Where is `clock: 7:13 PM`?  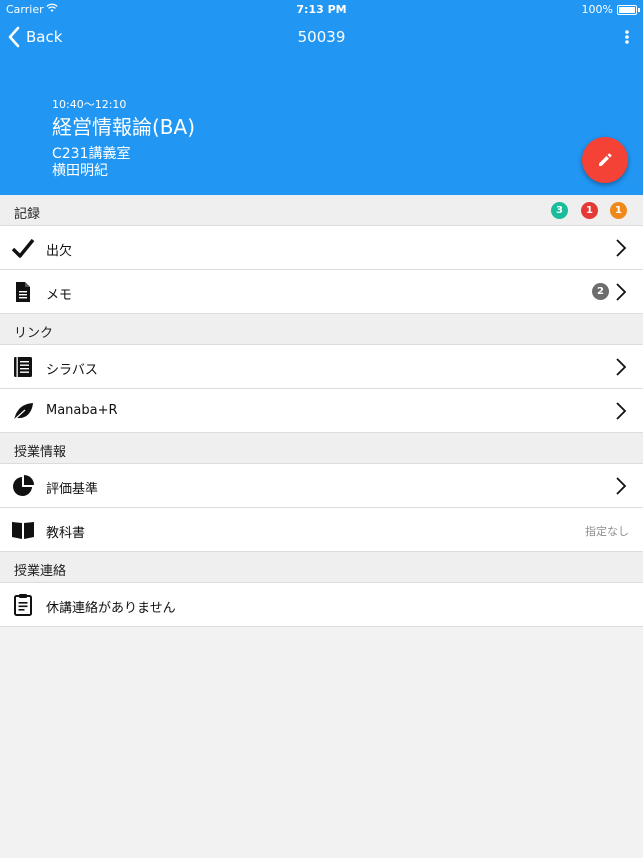
clock: 7:13 PM is located at coordinates (321, 9).